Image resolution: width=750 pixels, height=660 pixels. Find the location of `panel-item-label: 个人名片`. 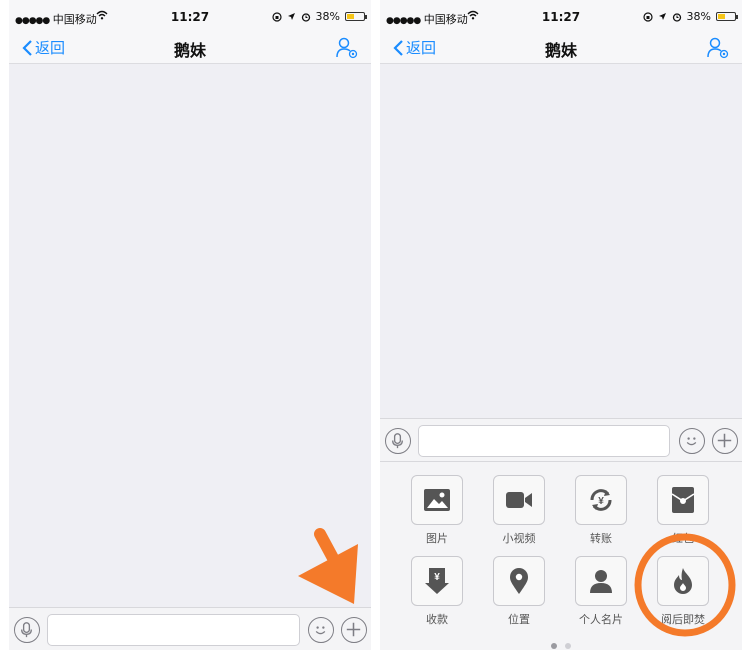

panel-item-label: 个人名片 is located at coordinates (601, 619).